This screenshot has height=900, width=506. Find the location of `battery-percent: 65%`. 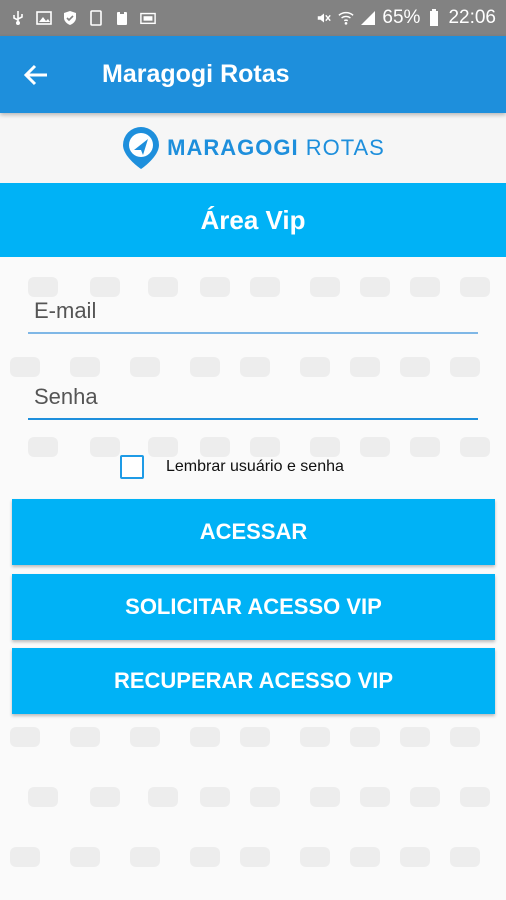

battery-percent: 65% is located at coordinates (401, 17).